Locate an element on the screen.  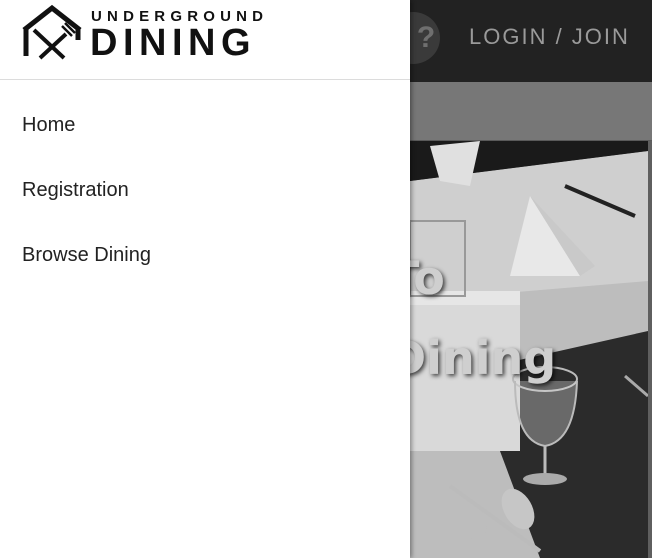
nav-item-browse-dining: Browse Dining is located at coordinates (205, 252).